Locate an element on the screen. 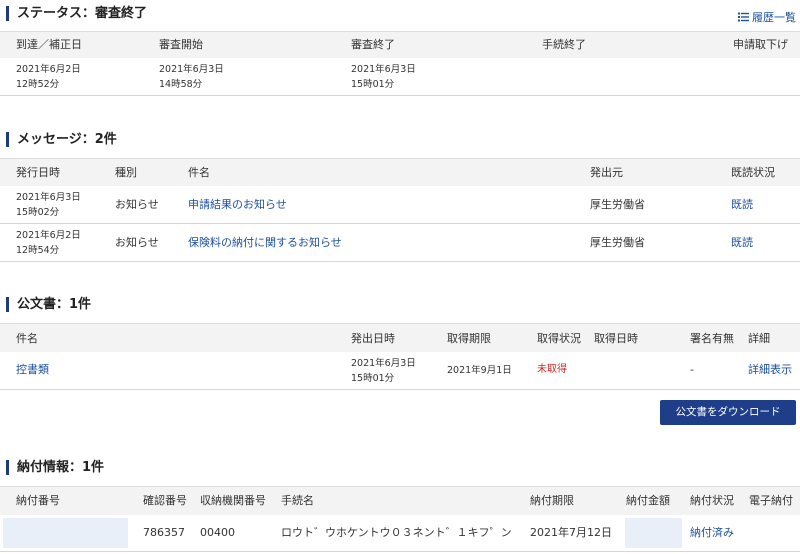 This screenshot has height=554, width=800. col-review-end: 審査終了 is located at coordinates (373, 44).